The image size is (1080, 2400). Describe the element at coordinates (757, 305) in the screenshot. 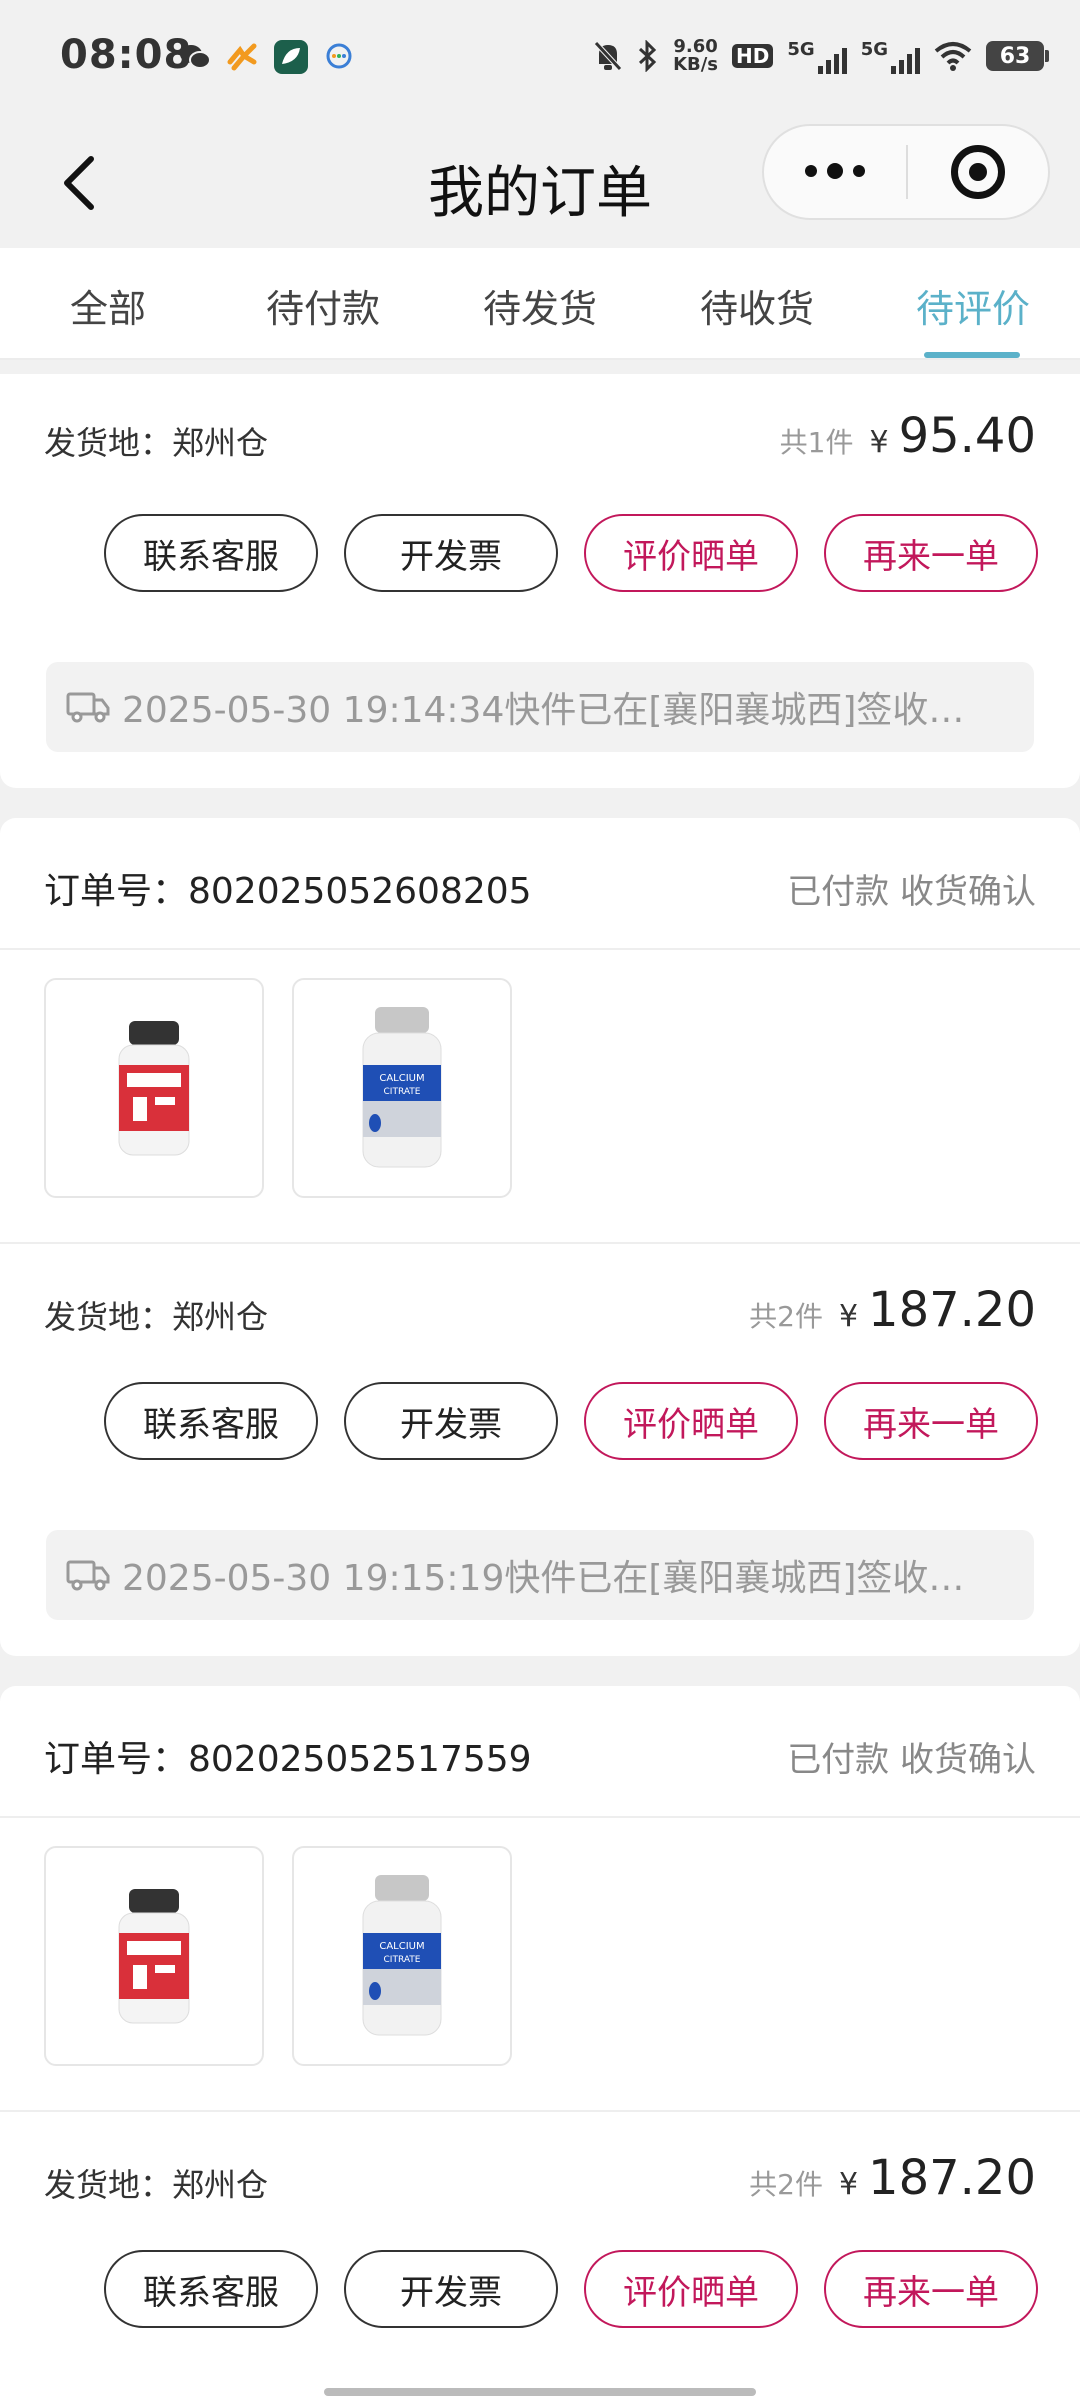

I see `tab-pending-receipt: 待收货` at that location.